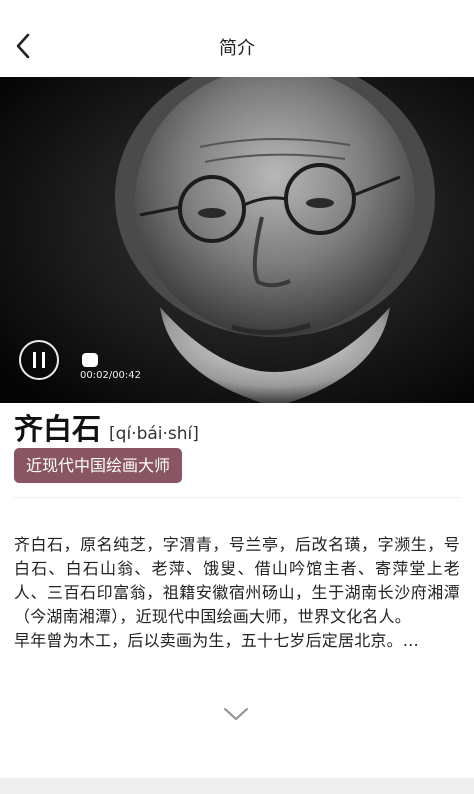 The image size is (474, 794). I want to click on expand-button, so click(236, 714).